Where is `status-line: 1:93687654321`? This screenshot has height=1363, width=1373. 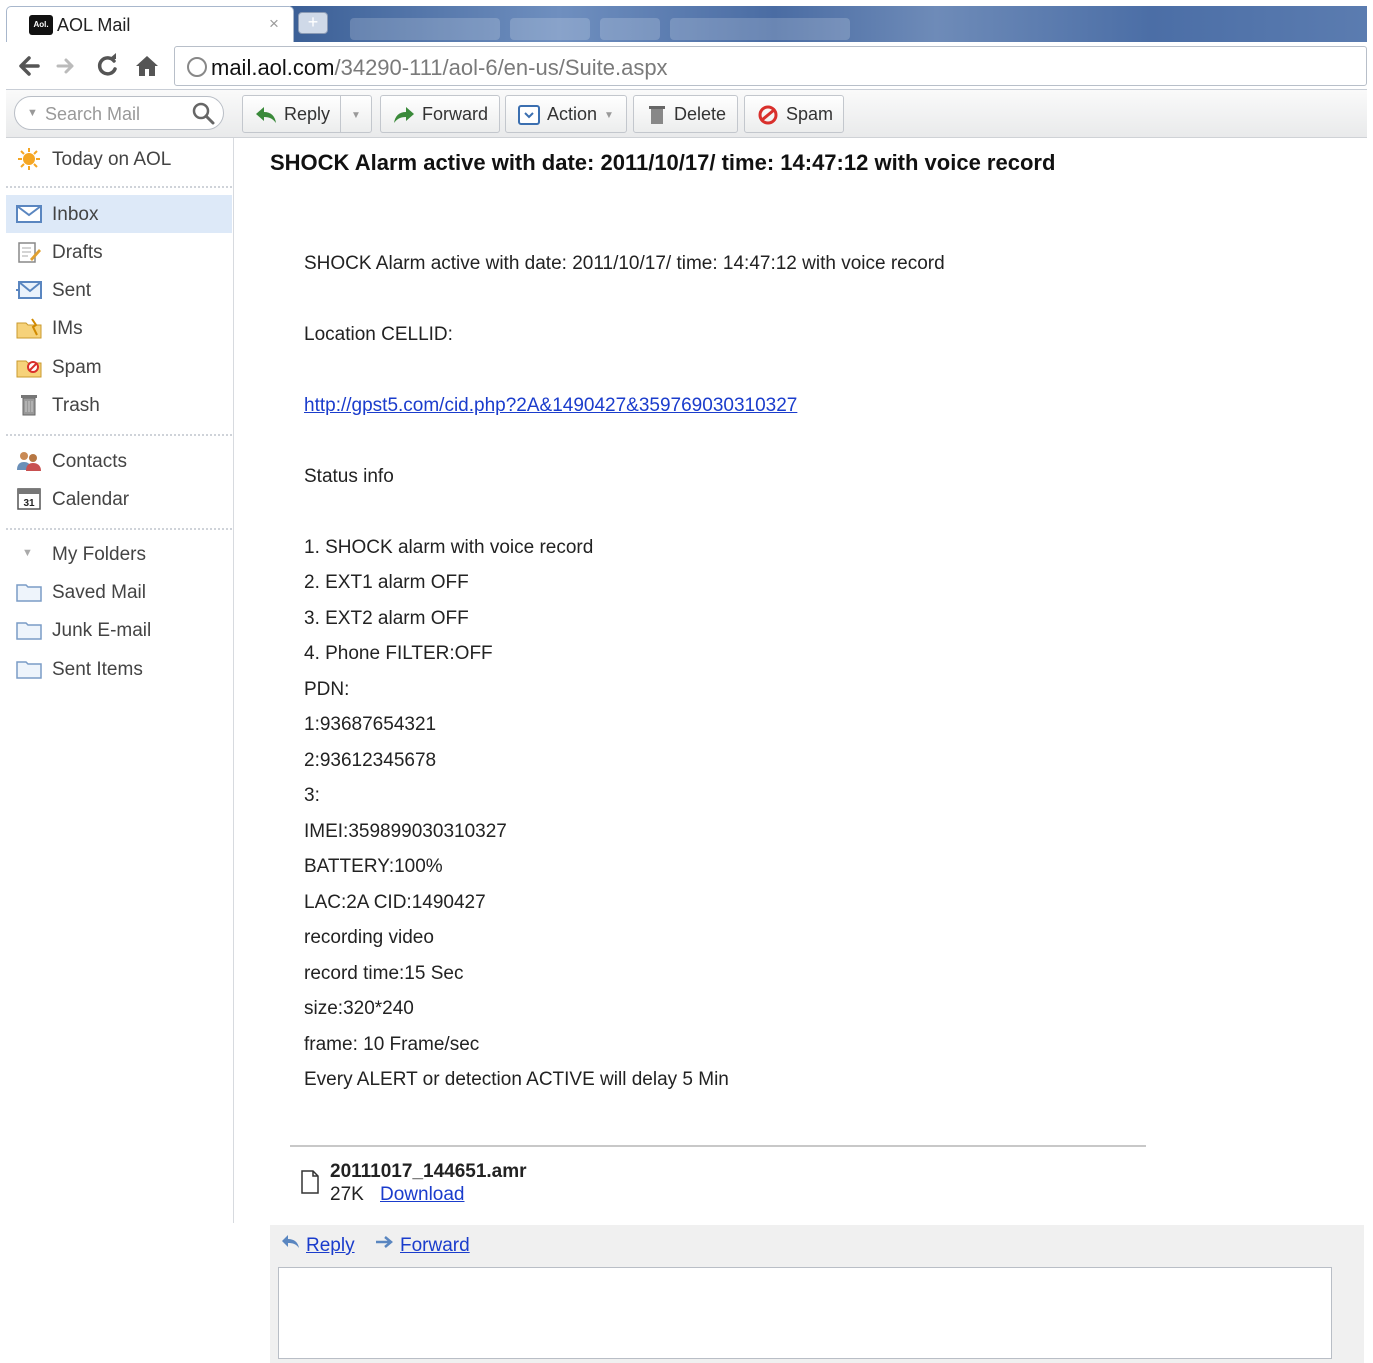 status-line: 1:93687654321 is located at coordinates (370, 724).